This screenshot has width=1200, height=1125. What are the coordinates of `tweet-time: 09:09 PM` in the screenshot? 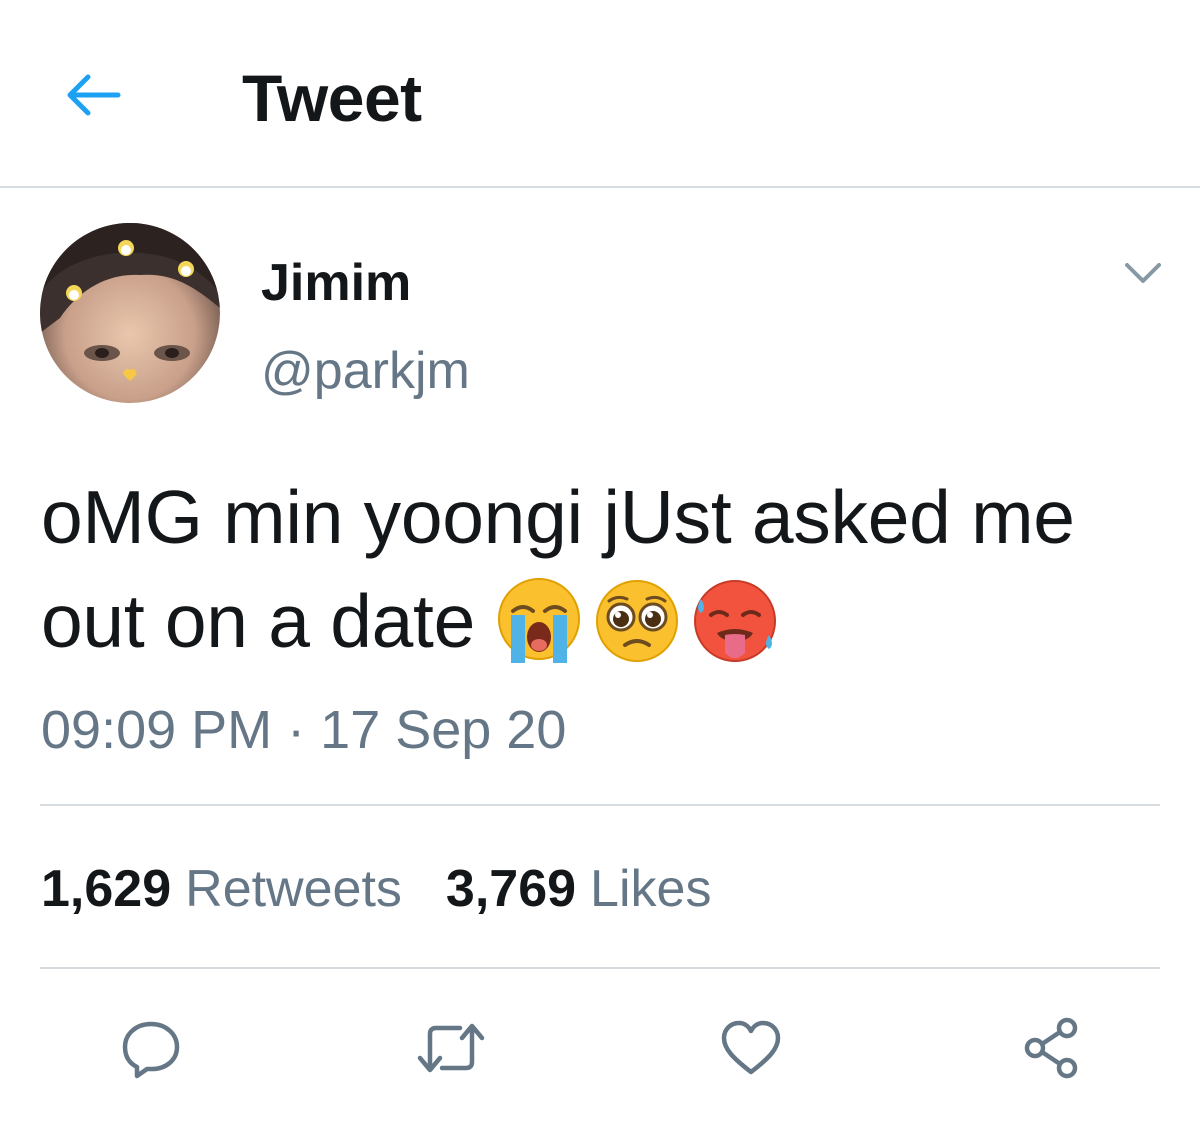 It's located at (157, 730).